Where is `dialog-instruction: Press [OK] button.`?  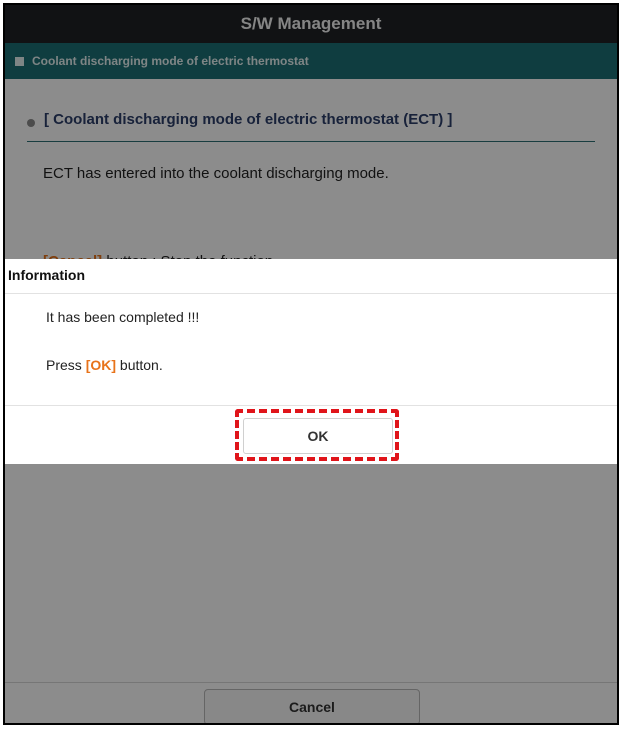
dialog-instruction: Press [OK] button. is located at coordinates (104, 365).